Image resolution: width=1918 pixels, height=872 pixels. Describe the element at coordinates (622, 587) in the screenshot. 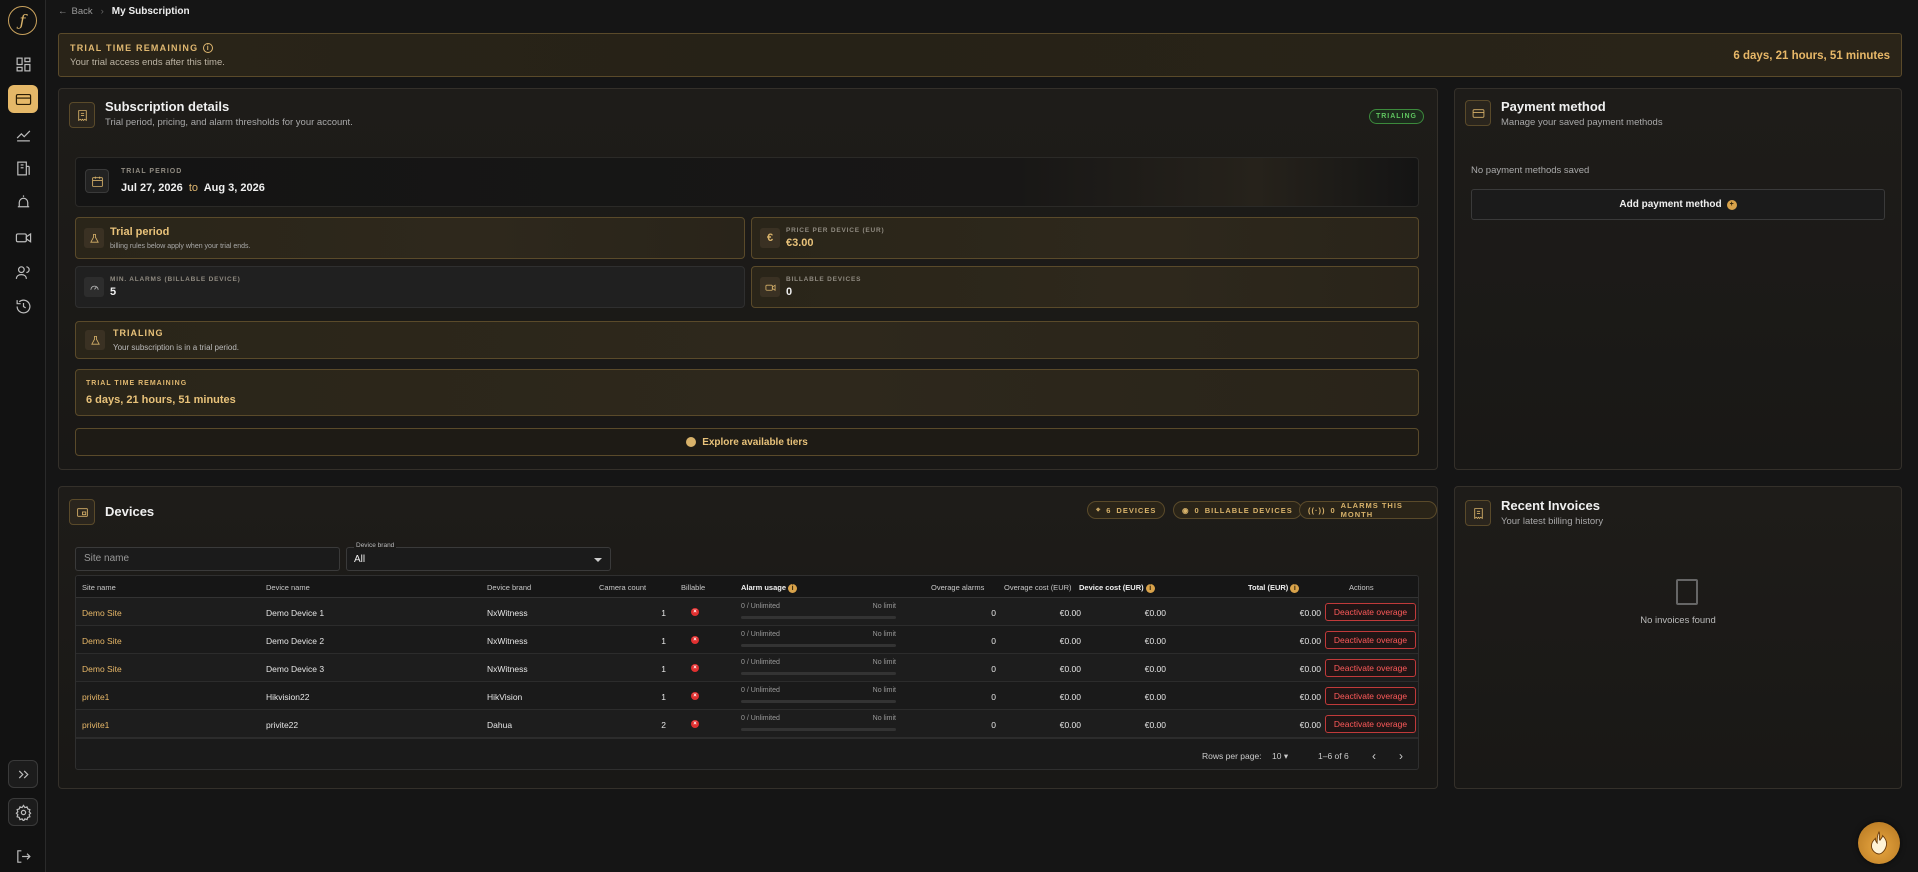

I see `col-camera-count: Camera count` at that location.